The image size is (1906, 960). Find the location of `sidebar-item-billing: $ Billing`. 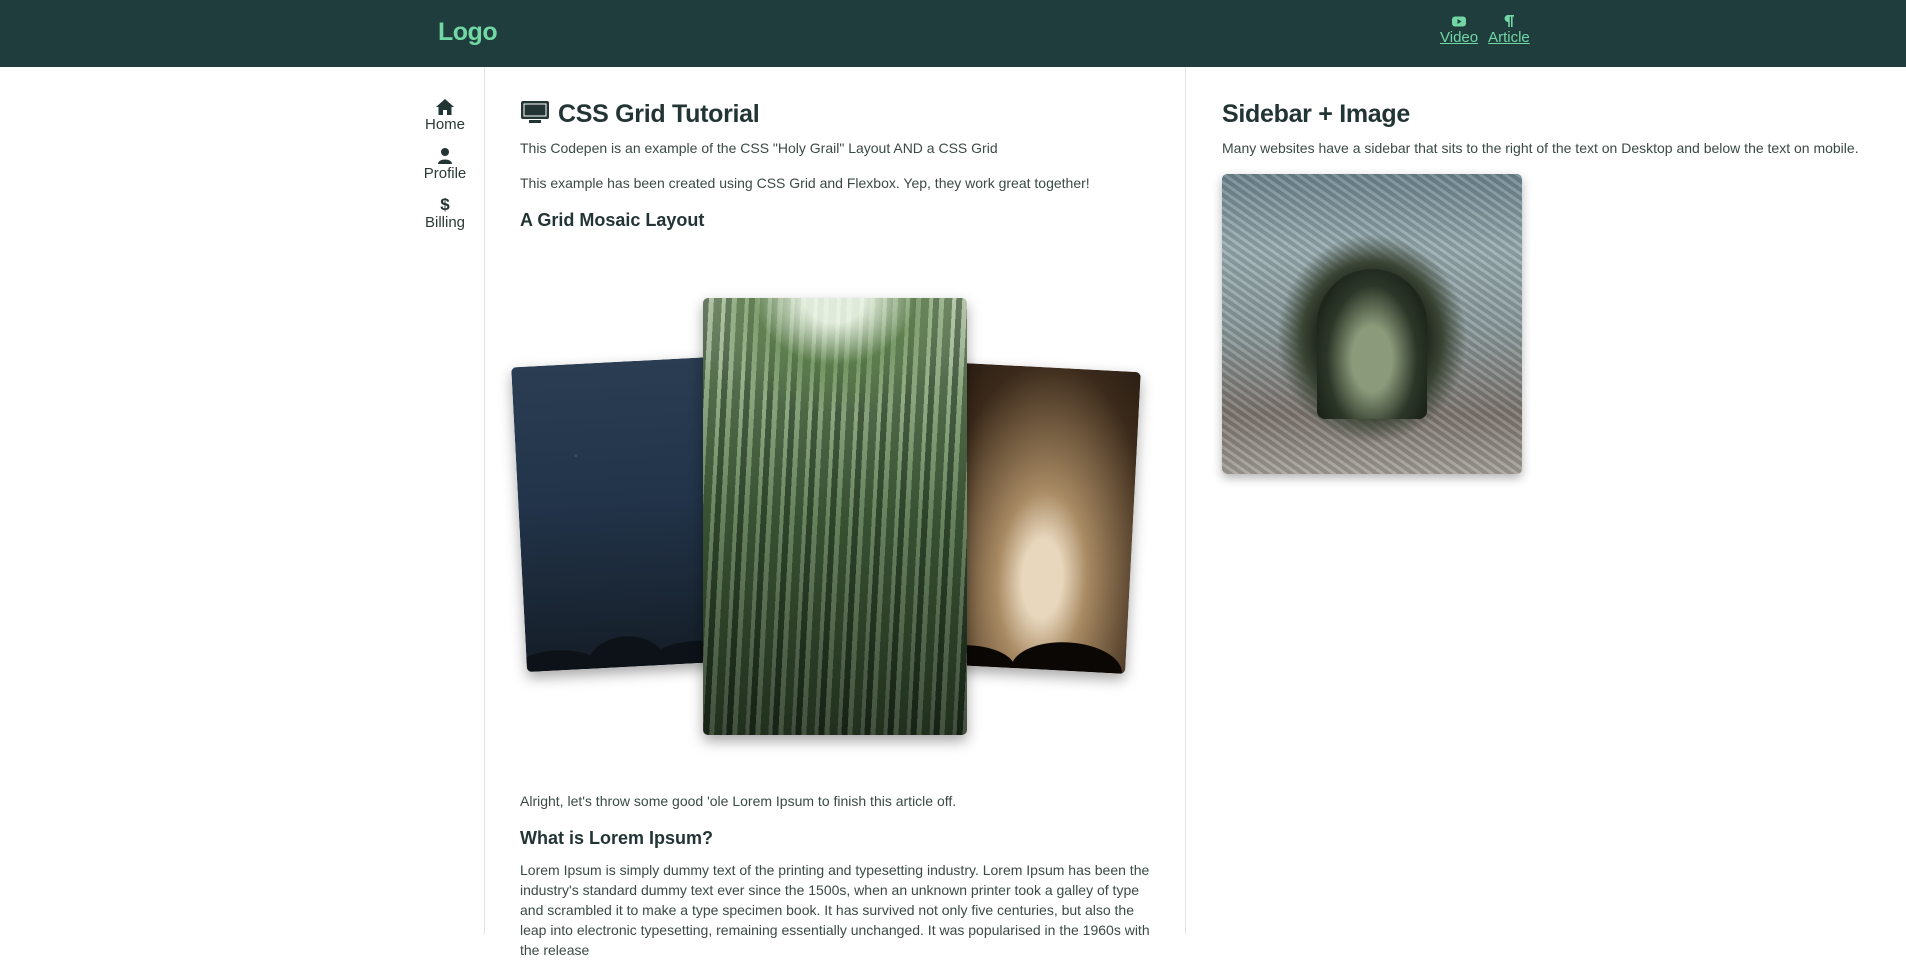

sidebar-item-billing: $ Billing is located at coordinates (445, 213).